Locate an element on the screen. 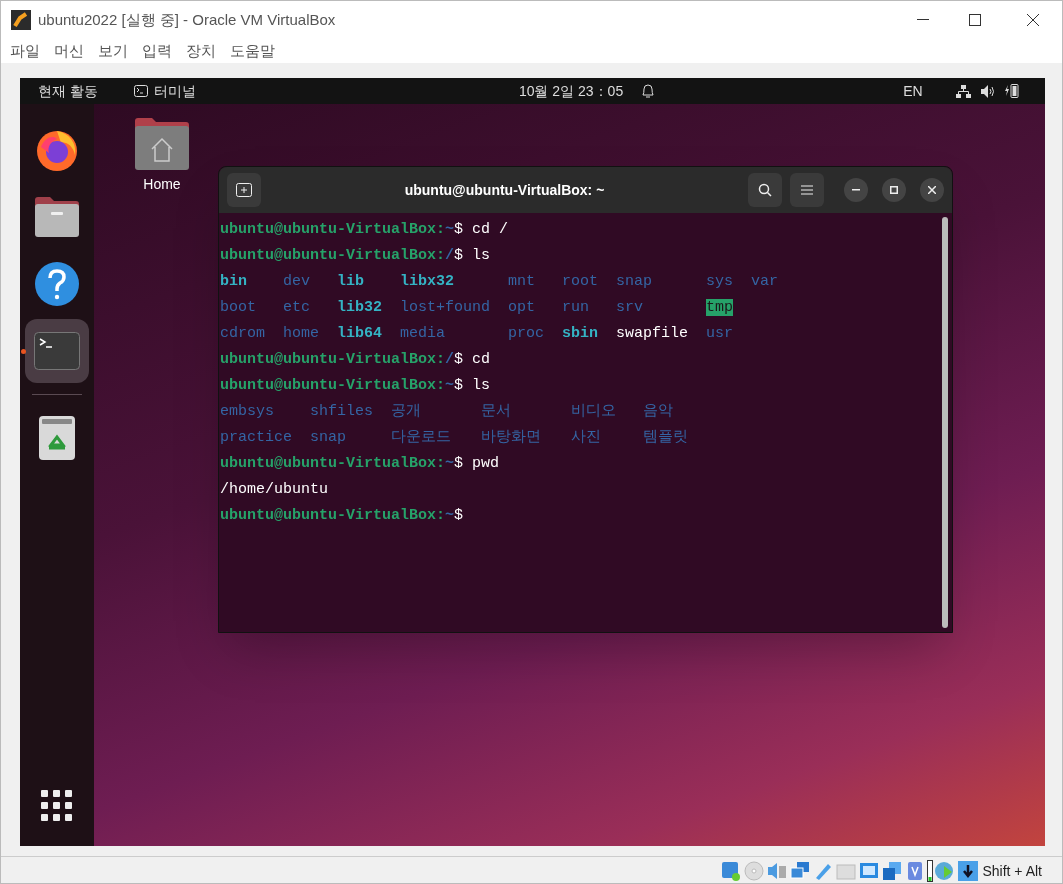  file-name: swapfile is located at coordinates (652, 333).